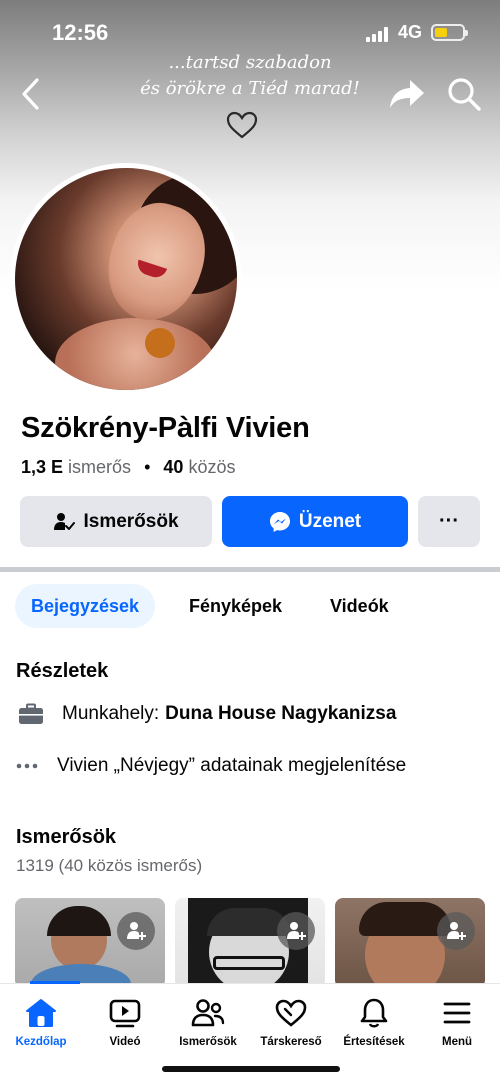 The width and height of the screenshot is (500, 1083). I want to click on messenger-icon, so click(279, 521).